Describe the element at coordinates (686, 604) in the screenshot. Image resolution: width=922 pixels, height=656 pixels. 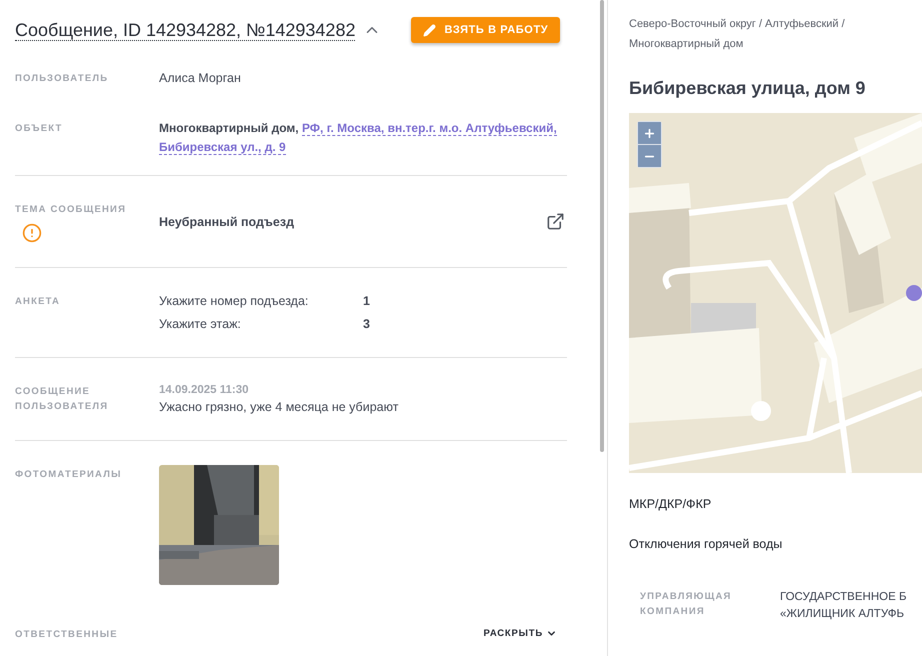
I see `detail-label: УПРАВЛЯЮЩАЯ КОМПАНИЯ` at that location.